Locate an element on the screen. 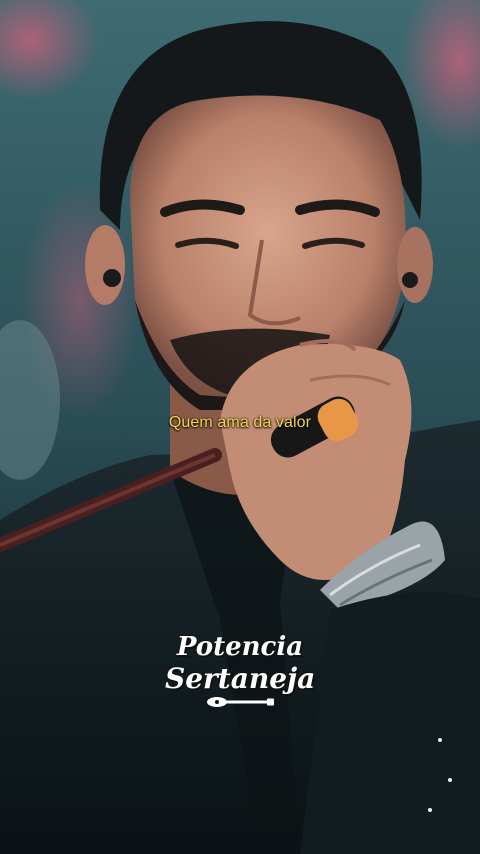 The width and height of the screenshot is (480, 854). watermark-logo: Potencia Sertaneja is located at coordinates (240, 669).